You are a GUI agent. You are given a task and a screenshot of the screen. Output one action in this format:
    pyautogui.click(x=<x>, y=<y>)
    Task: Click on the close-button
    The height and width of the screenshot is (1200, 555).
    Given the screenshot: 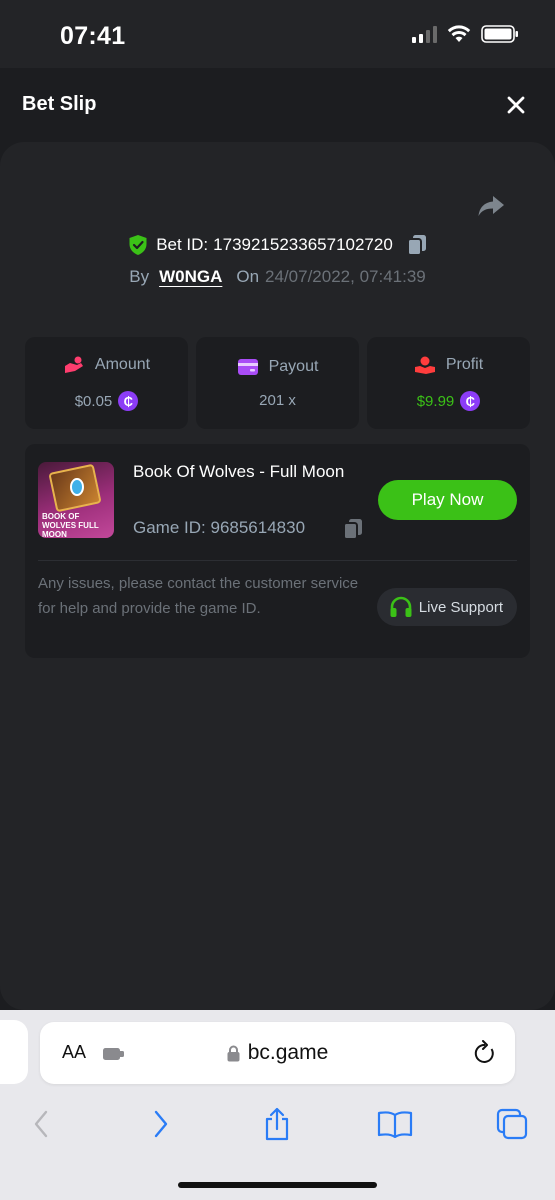 What is the action you would take?
    pyautogui.click(x=516, y=105)
    